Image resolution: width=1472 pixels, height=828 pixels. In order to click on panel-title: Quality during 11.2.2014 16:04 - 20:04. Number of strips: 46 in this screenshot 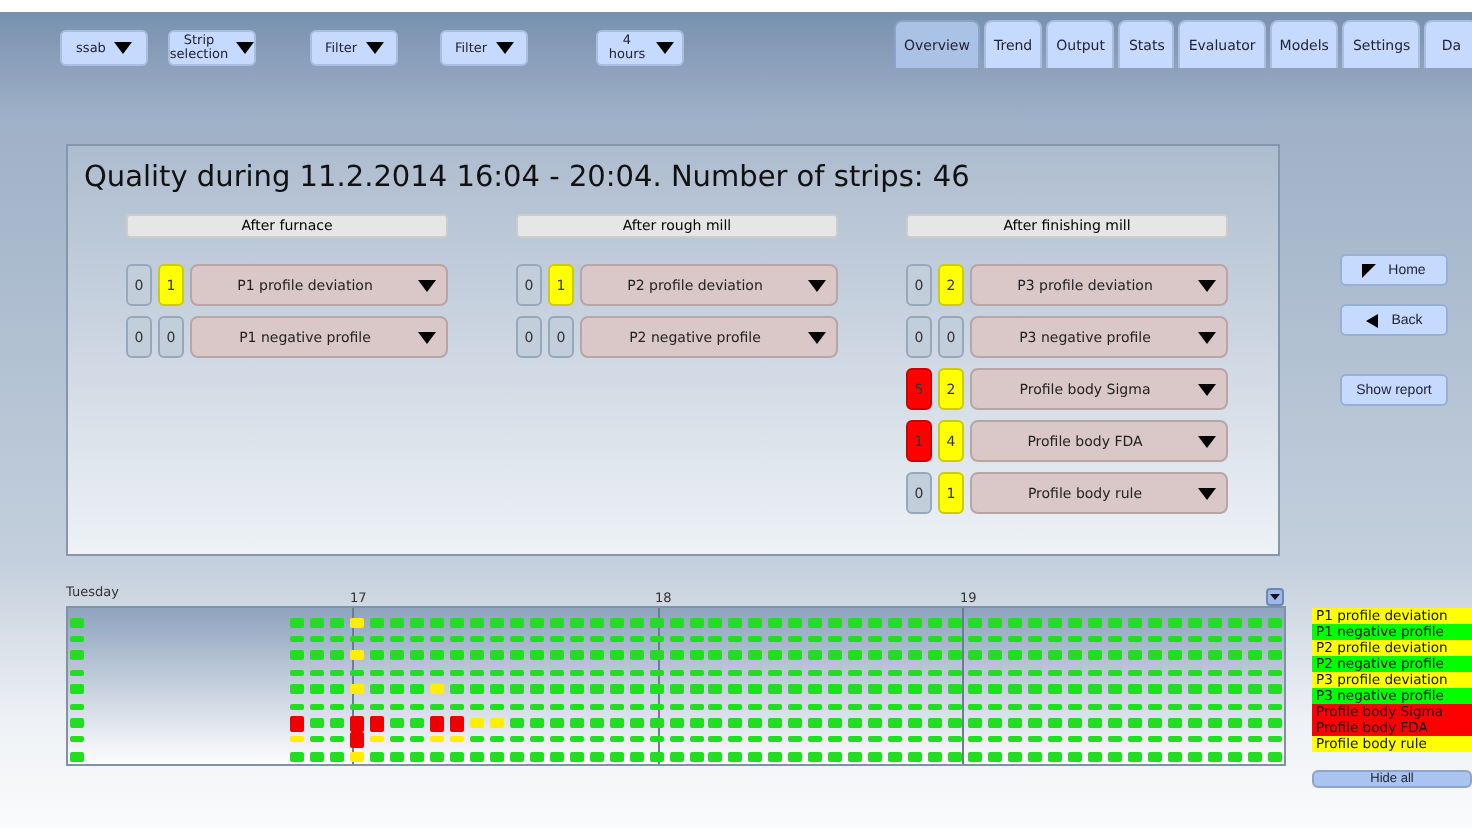, I will do `click(528, 178)`.